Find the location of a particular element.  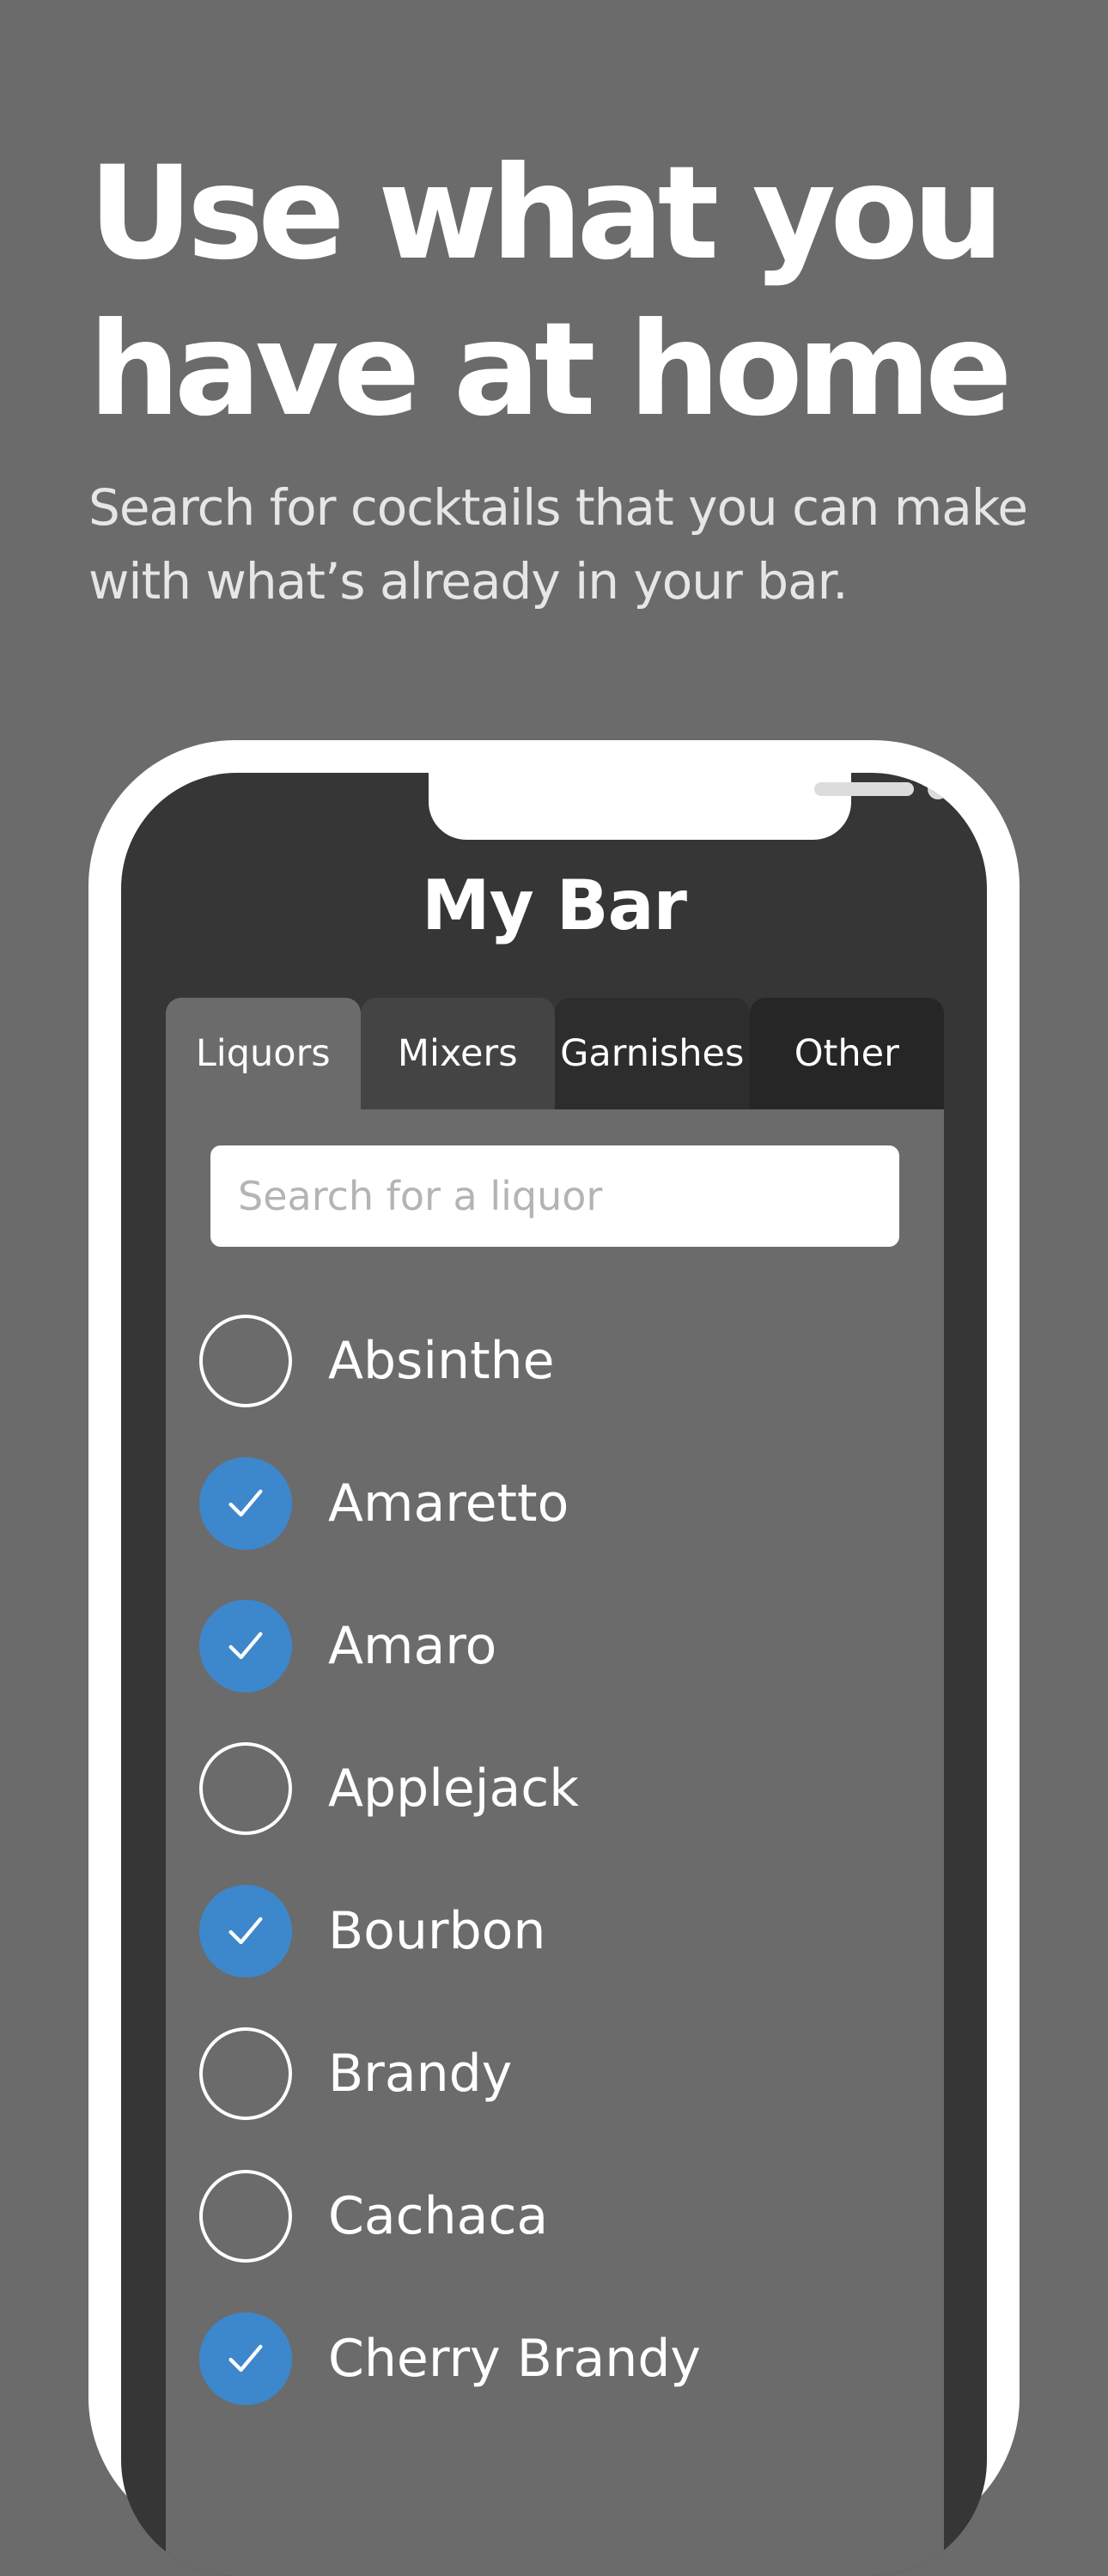

tab-garnishes: Garnishes is located at coordinates (652, 1053).